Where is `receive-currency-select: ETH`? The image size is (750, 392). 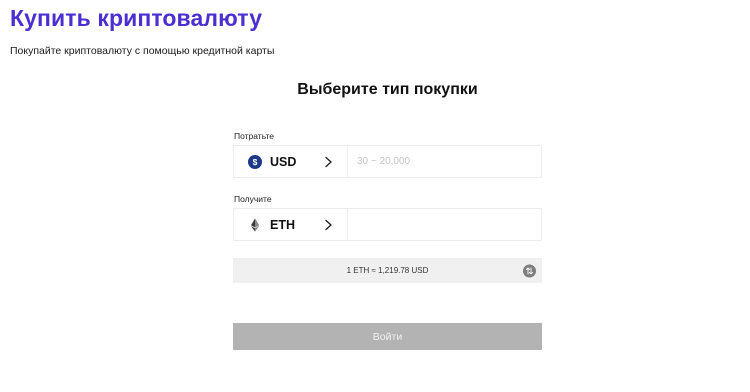
receive-currency-select: ETH is located at coordinates (291, 224).